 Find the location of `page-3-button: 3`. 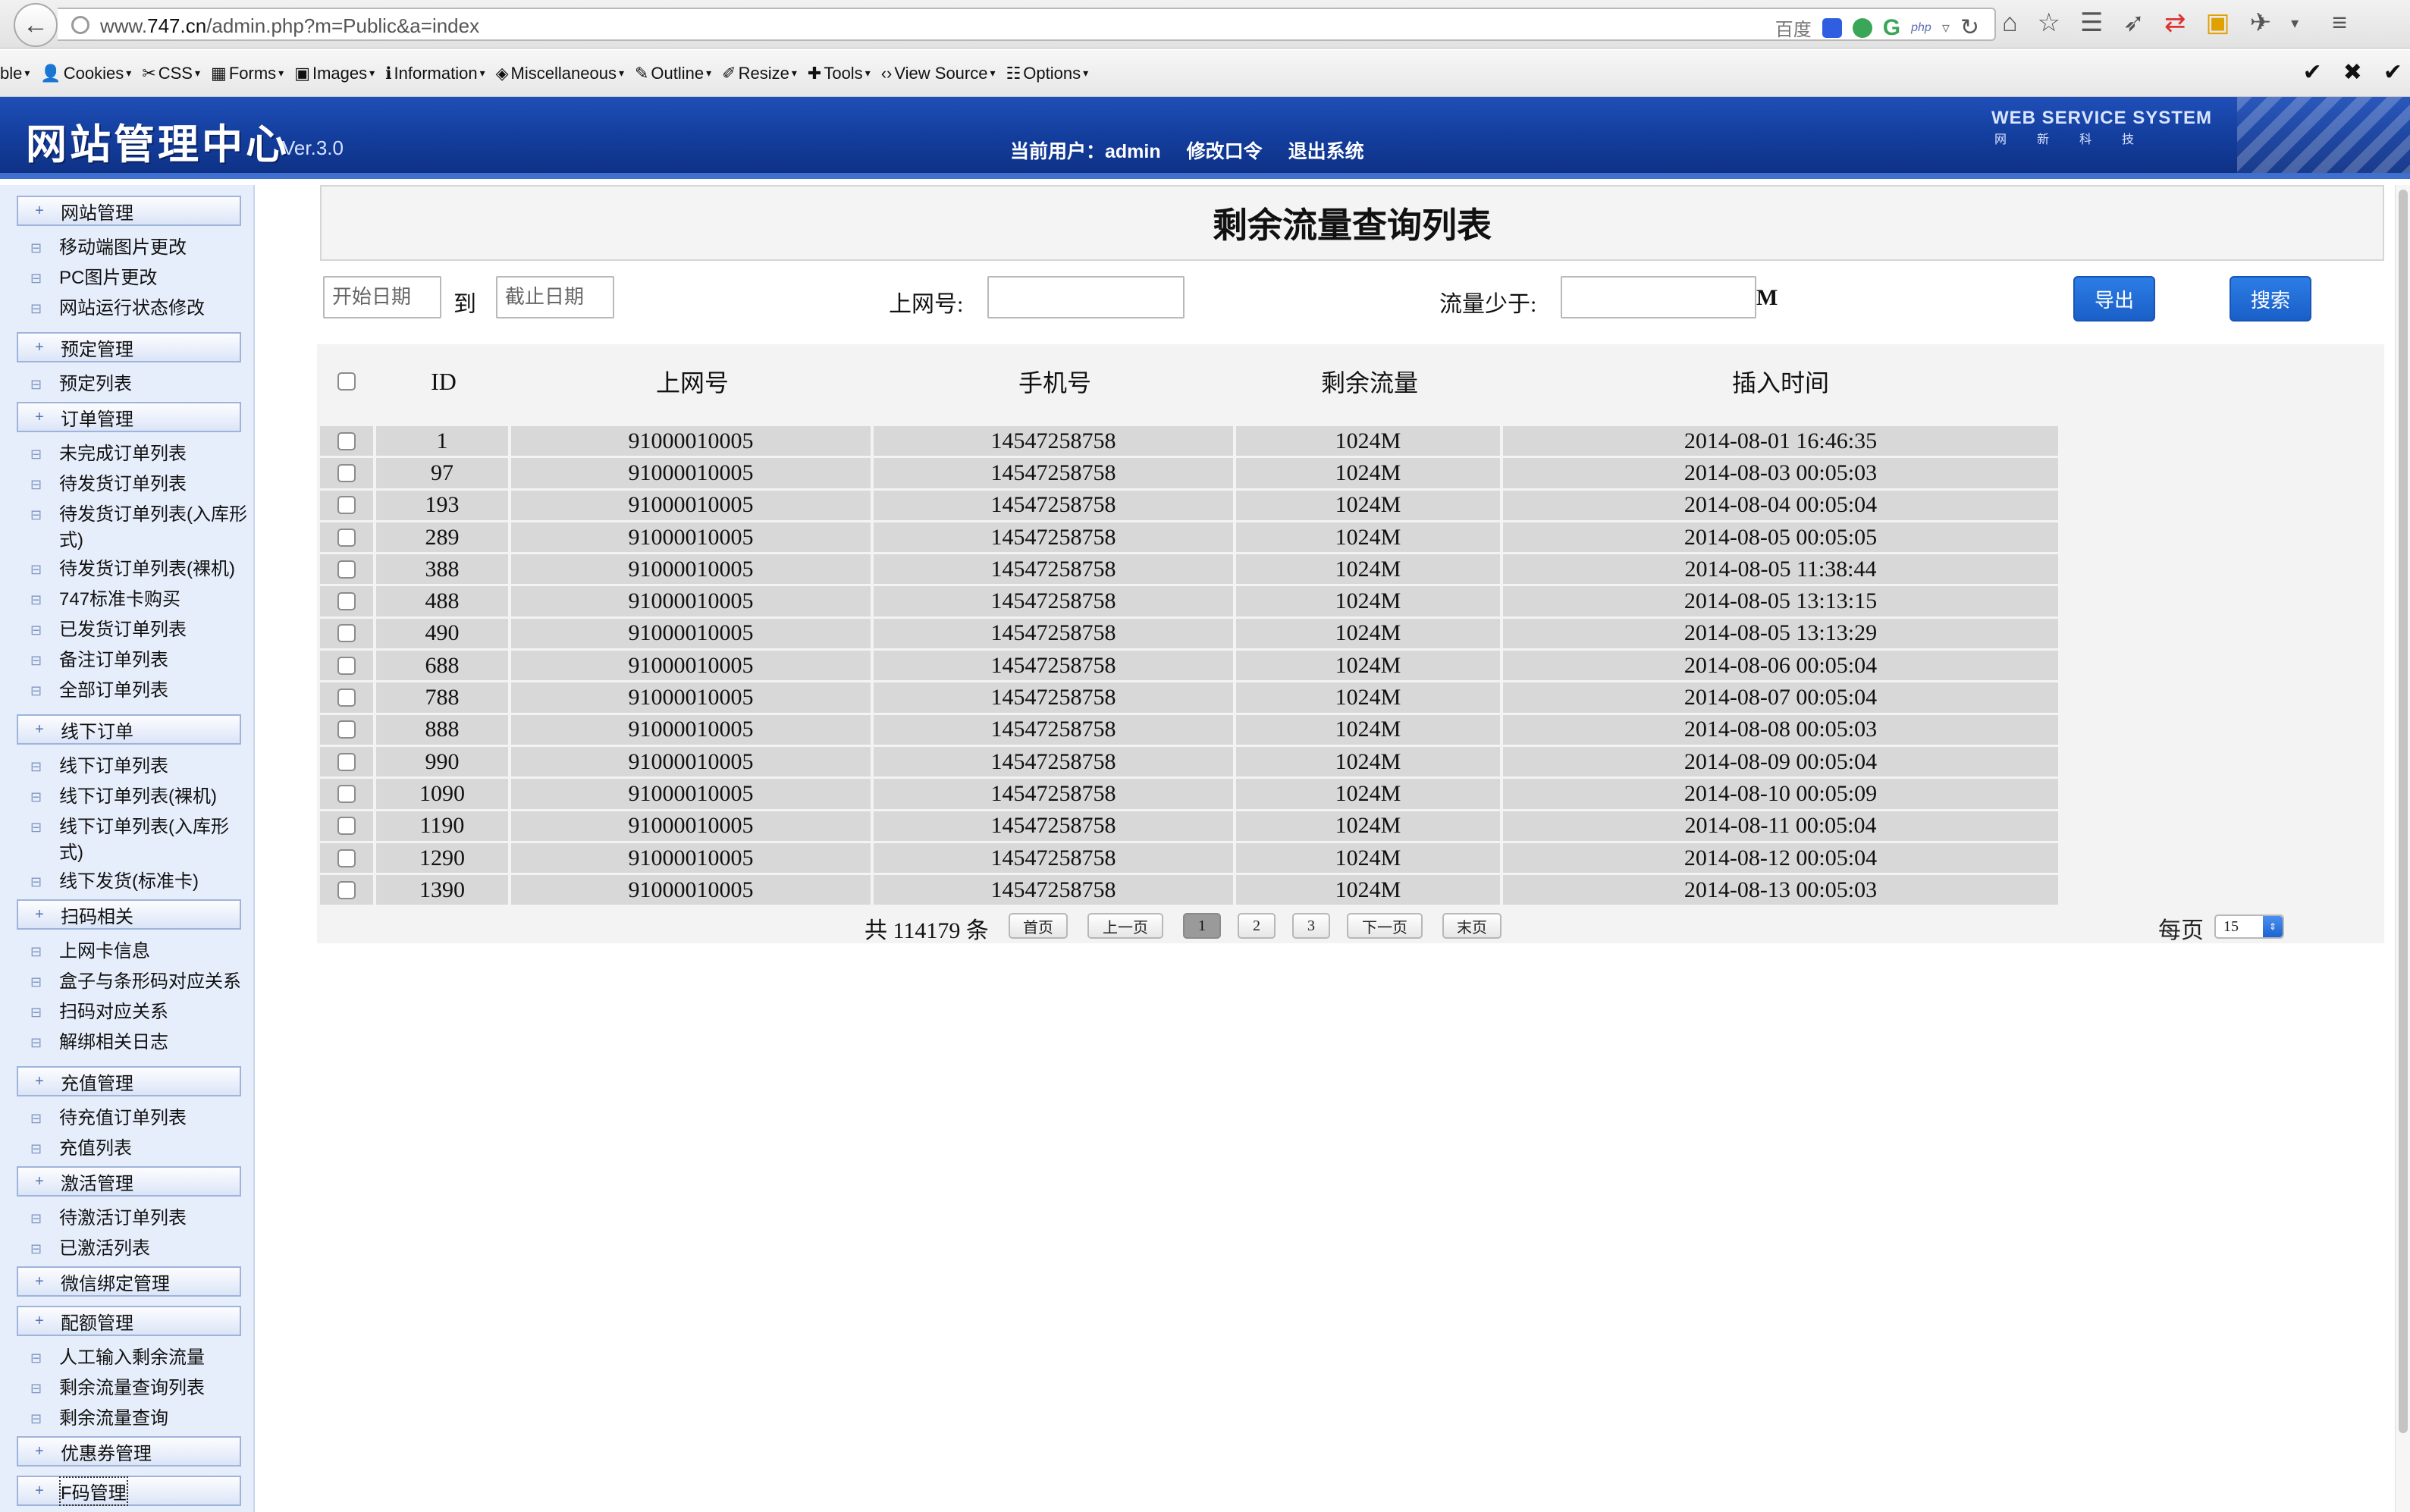

page-3-button: 3 is located at coordinates (1311, 926).